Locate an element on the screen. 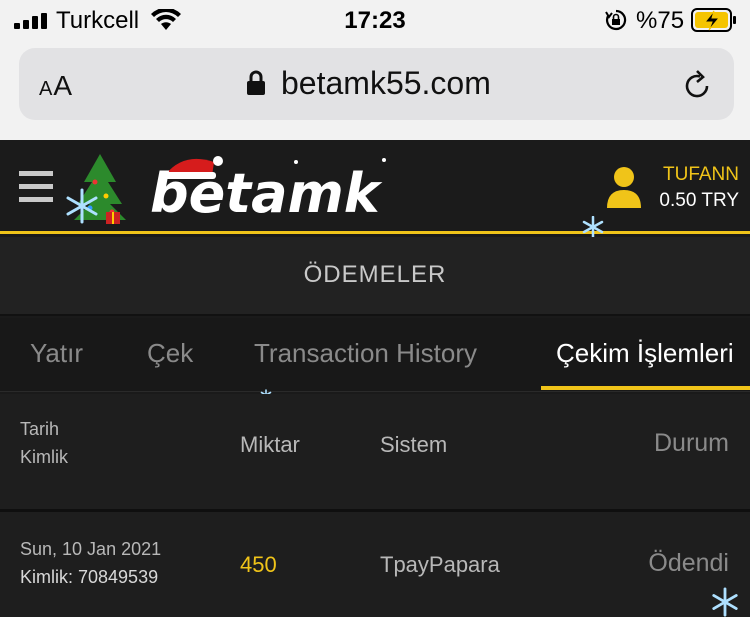 The height and width of the screenshot is (617, 750). page-title: ÖDEMELER is located at coordinates (375, 274).